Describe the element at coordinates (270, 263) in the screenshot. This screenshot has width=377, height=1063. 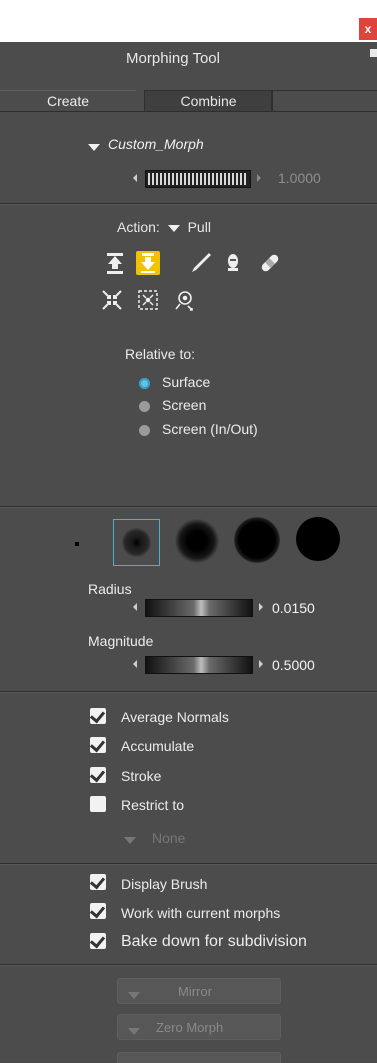
I see `bandage-icon` at that location.